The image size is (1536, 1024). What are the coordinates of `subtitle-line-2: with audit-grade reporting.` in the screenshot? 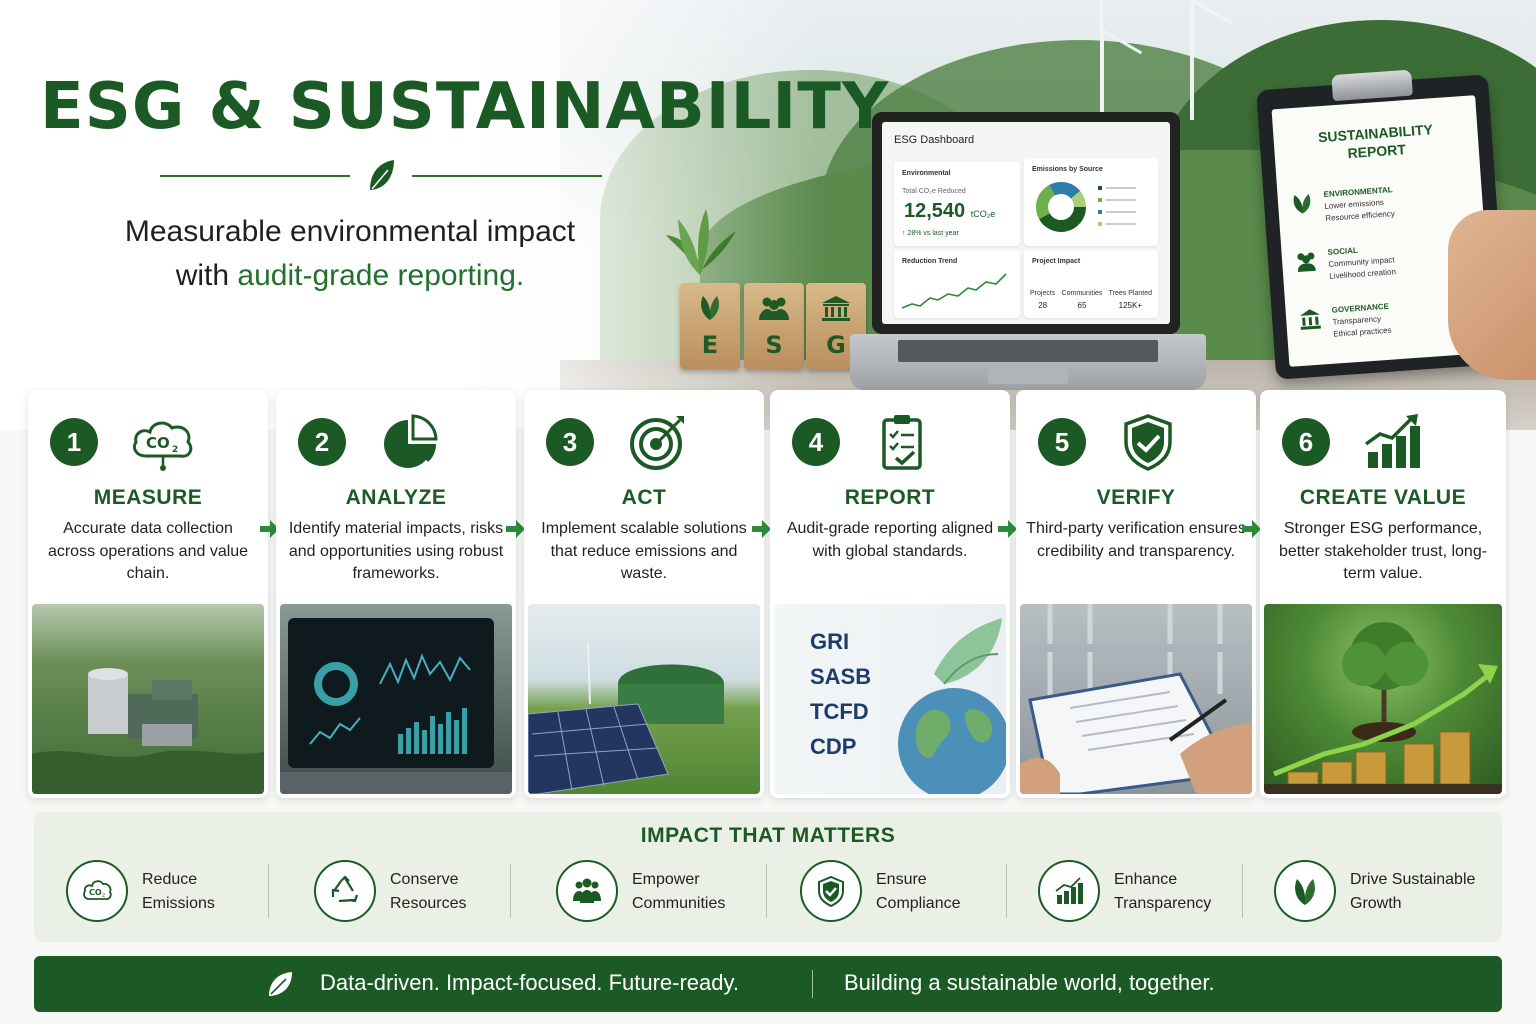 It's located at (350, 276).